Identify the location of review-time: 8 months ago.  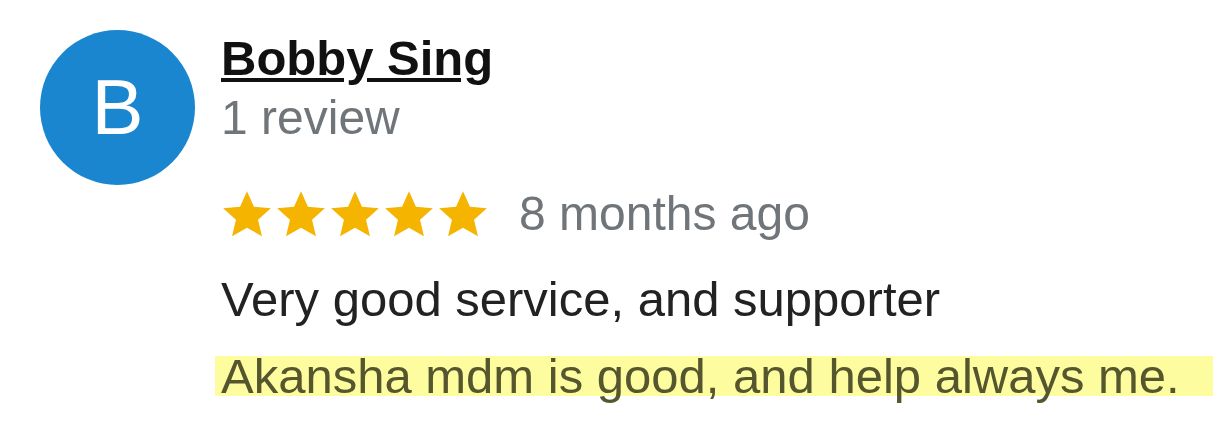
(664, 213).